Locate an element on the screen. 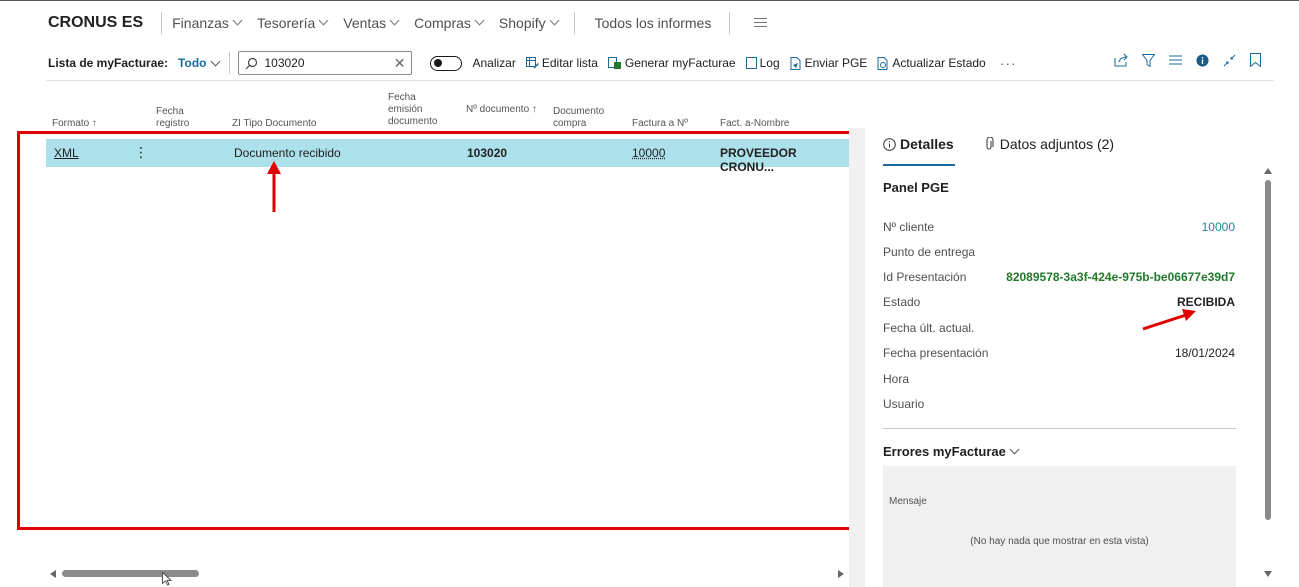 The width and height of the screenshot is (1299, 587). field-value: 82089578-3a3f-424e-975b-be06677e39d7 is located at coordinates (1120, 277).